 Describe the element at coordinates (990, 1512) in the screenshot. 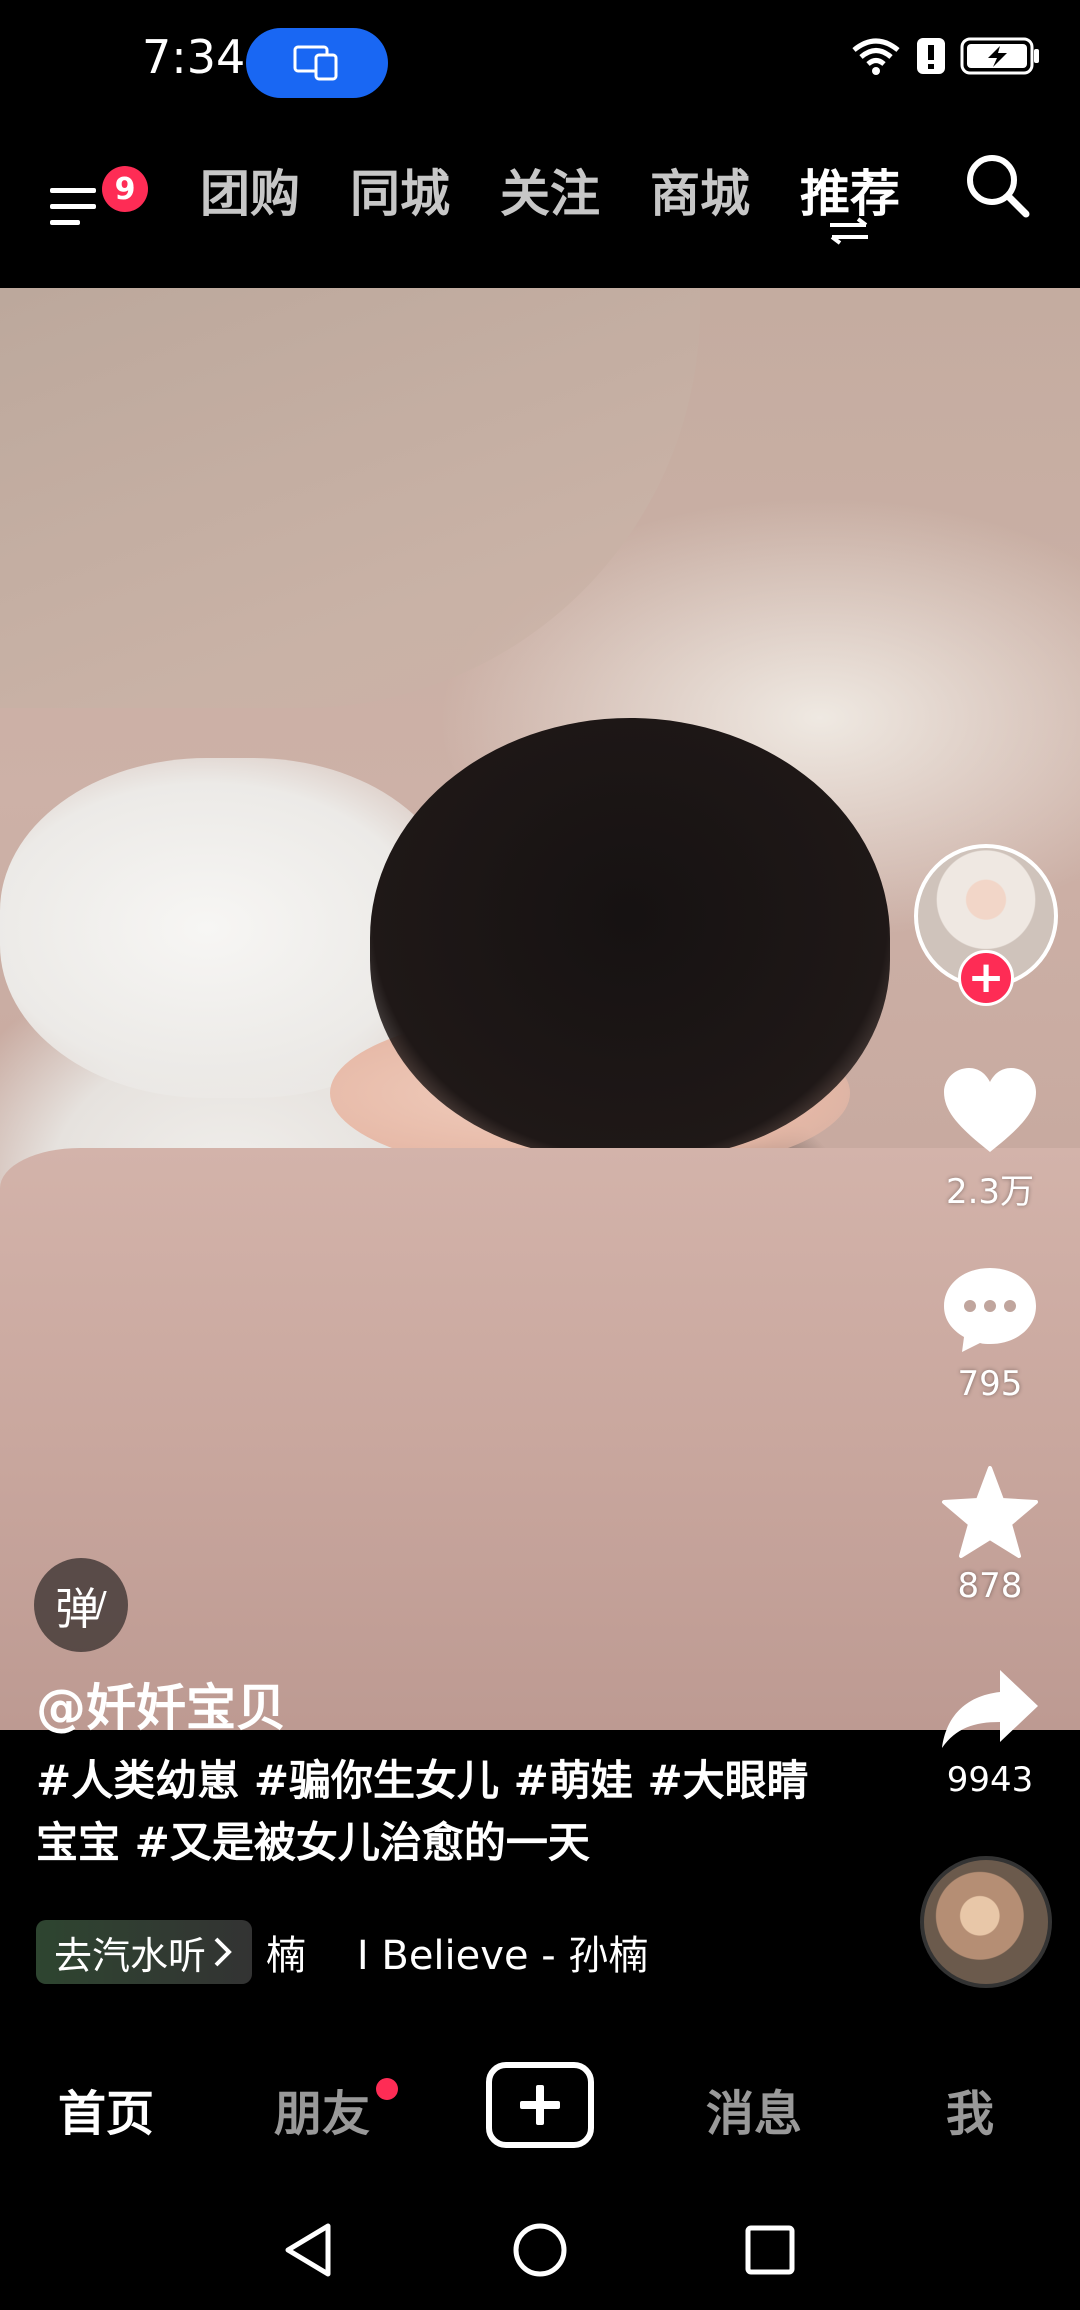

I see `star-icon` at that location.